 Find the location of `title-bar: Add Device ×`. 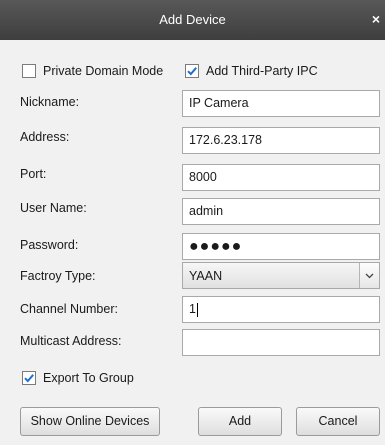

title-bar: Add Device × is located at coordinates (192, 20).